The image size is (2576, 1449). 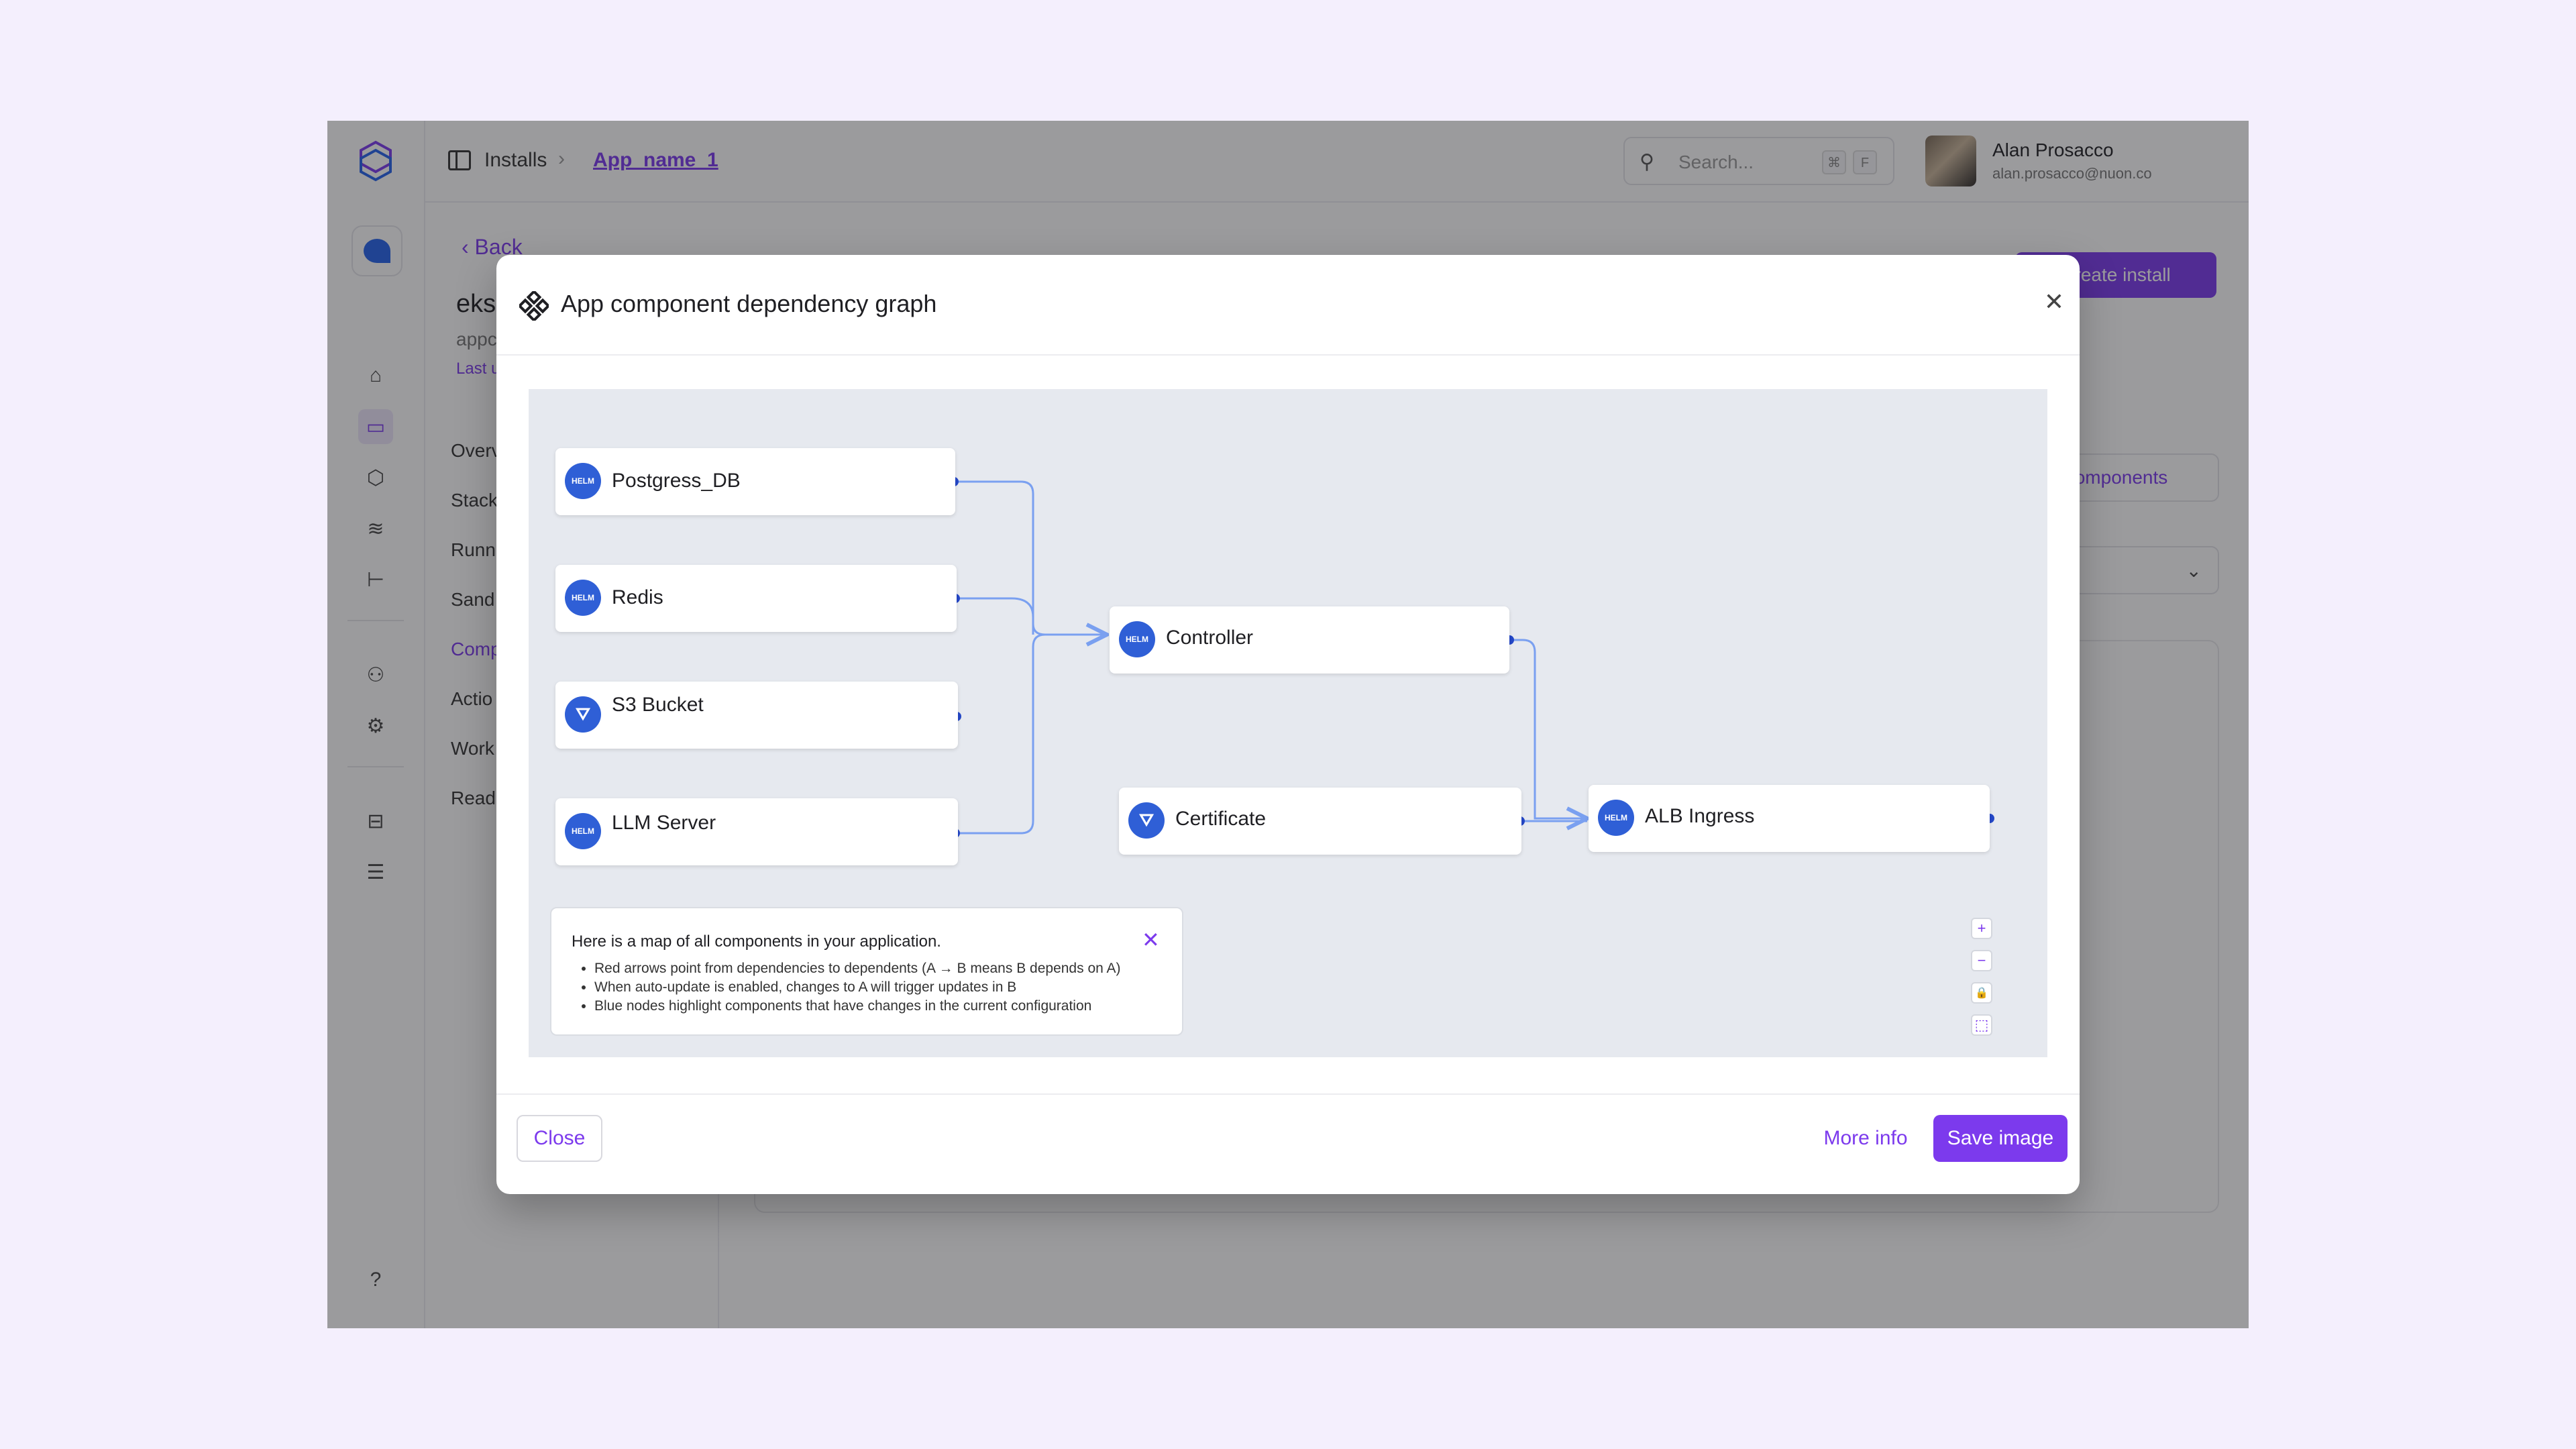 What do you see at coordinates (1030, 557) in the screenshot?
I see `edge-postgres-controller` at bounding box center [1030, 557].